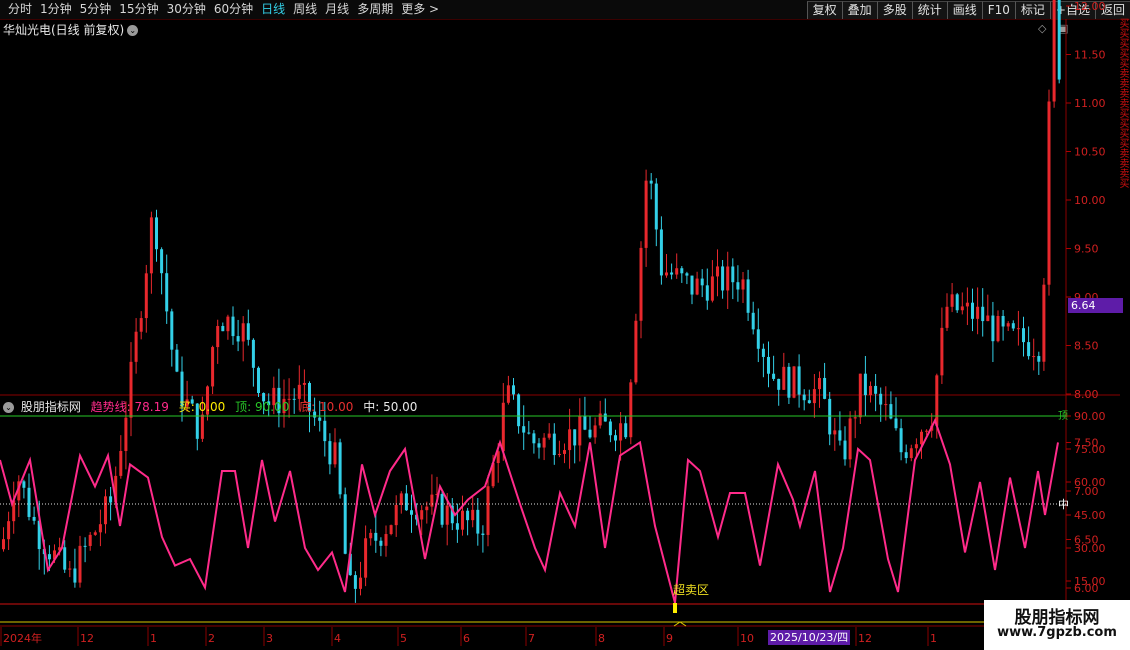 This screenshot has height=650, width=1130. I want to click on top-marker: 顶, so click(1063, 416).